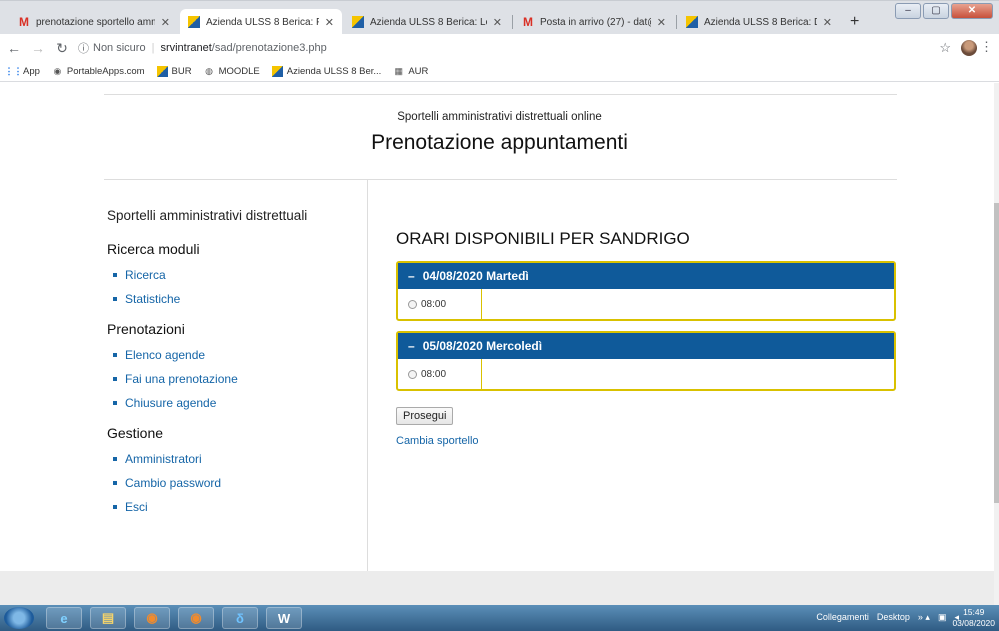 The height and width of the screenshot is (631, 999). Describe the element at coordinates (936, 11) in the screenshot. I see `maximize-icon: ▢` at that location.